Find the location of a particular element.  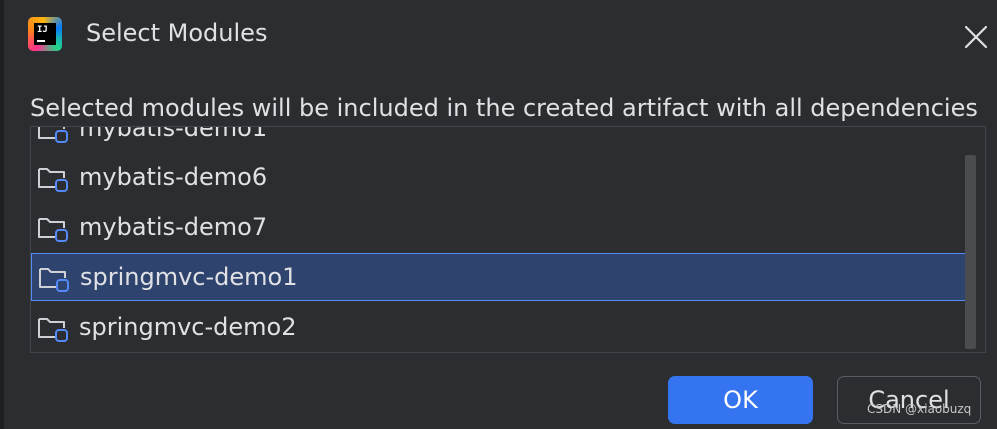

cancel-button: Cancel is located at coordinates (909, 400).